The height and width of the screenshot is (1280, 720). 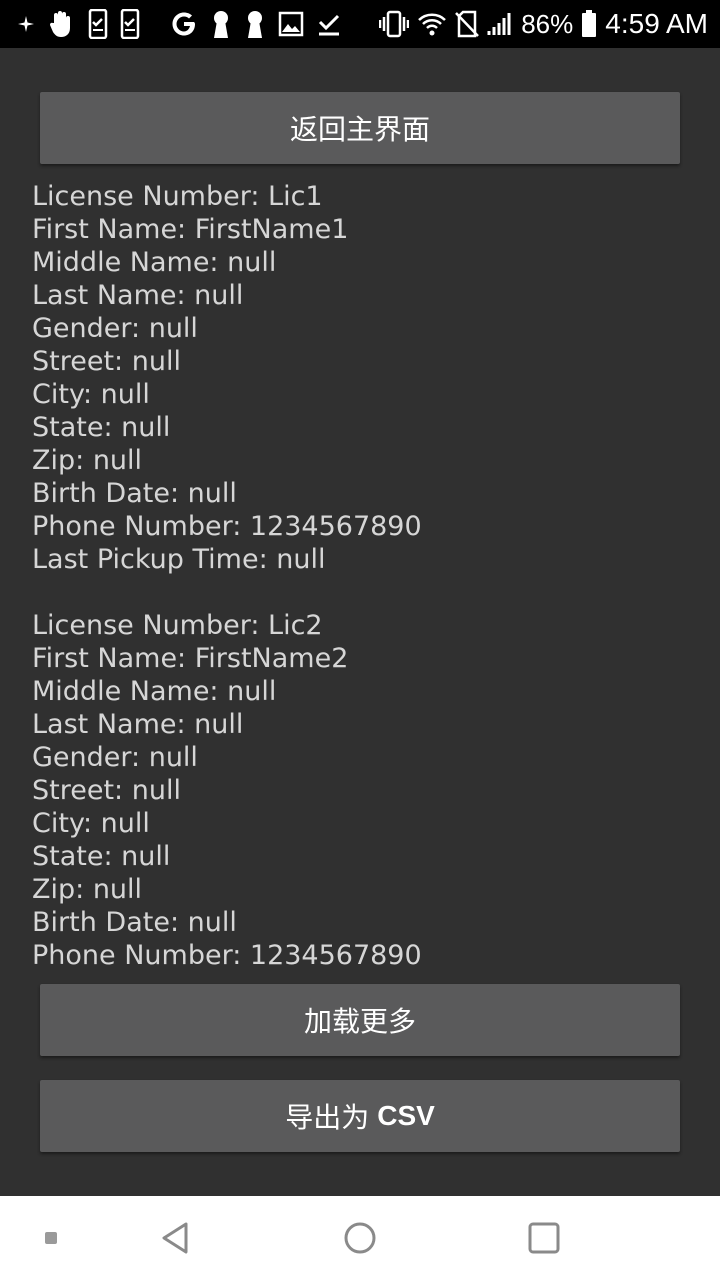 I want to click on back-to-main-button: 返回主界面, so click(x=360, y=128).